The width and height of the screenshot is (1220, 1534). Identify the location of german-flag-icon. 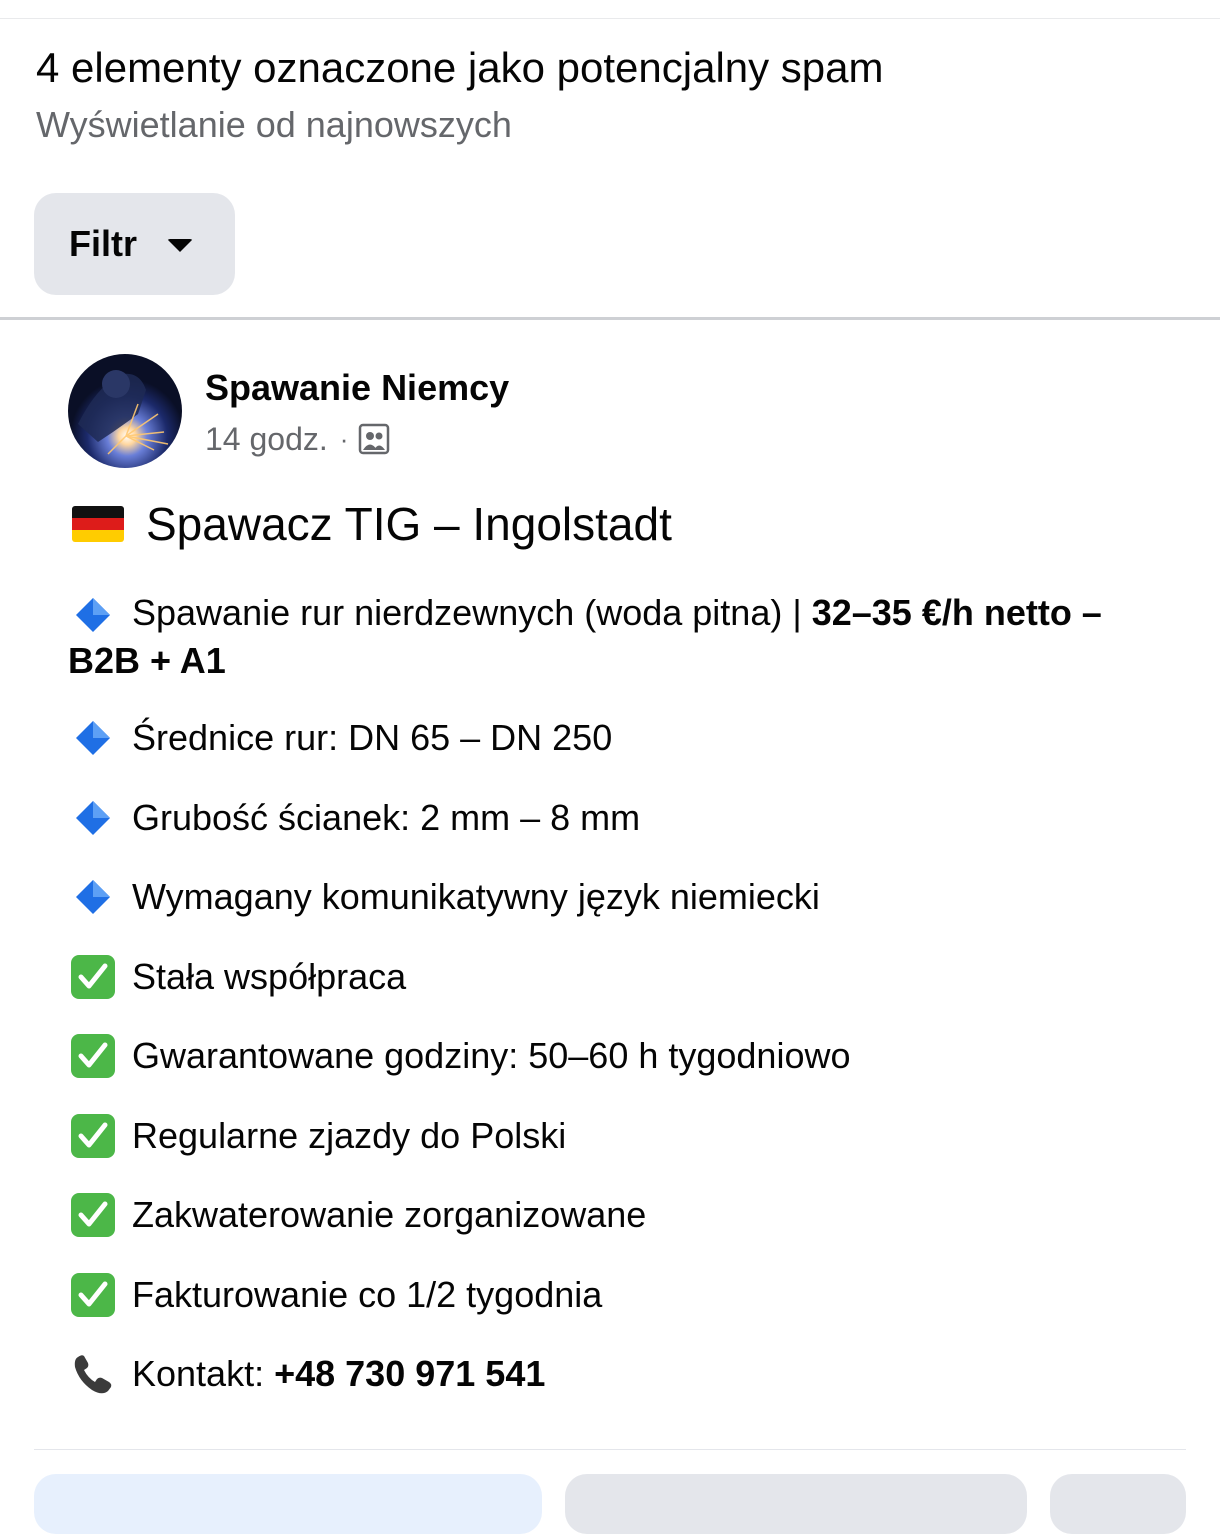
(98, 524).